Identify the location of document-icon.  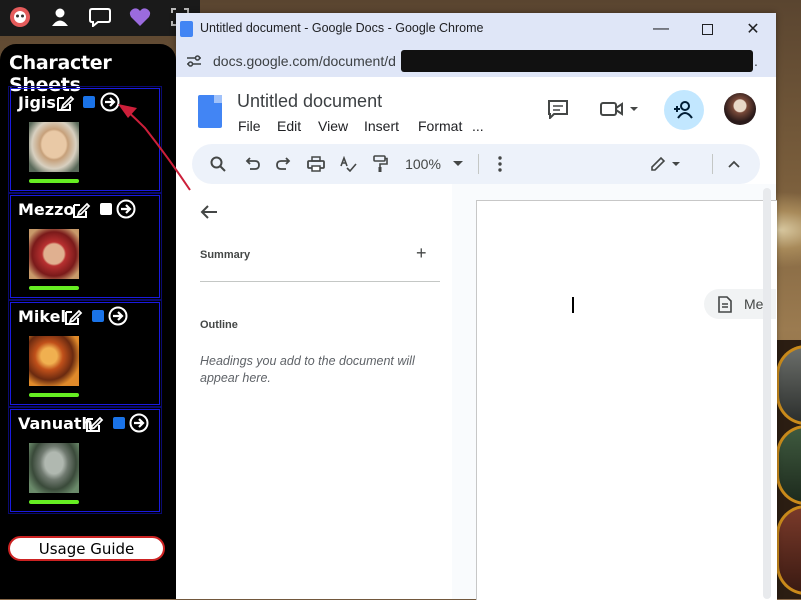
(725, 304).